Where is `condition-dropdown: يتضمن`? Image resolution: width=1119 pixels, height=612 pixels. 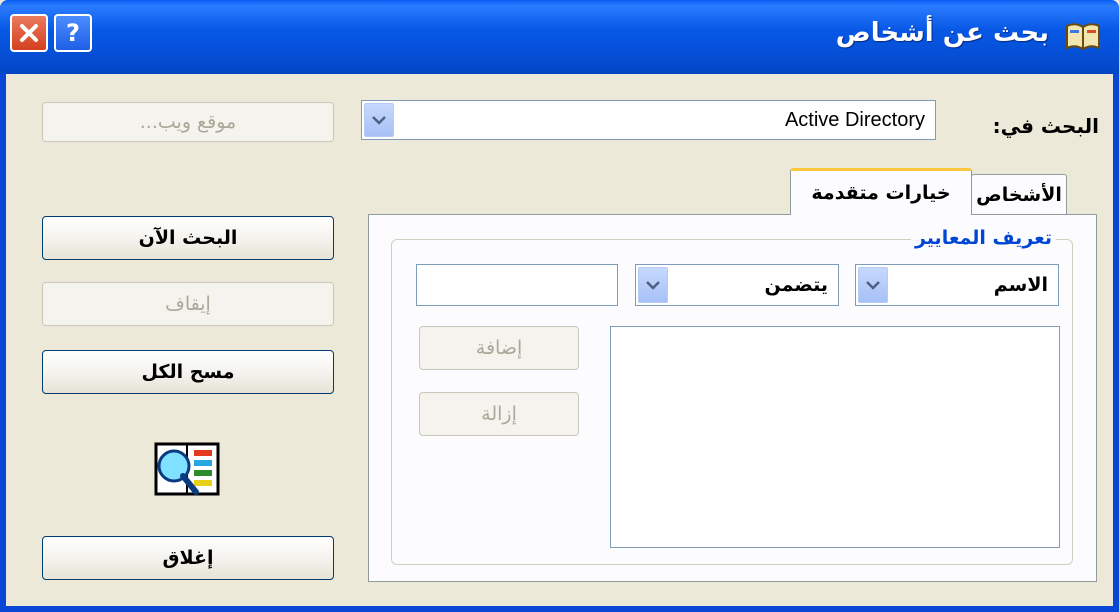
condition-dropdown: يتضمن is located at coordinates (737, 285).